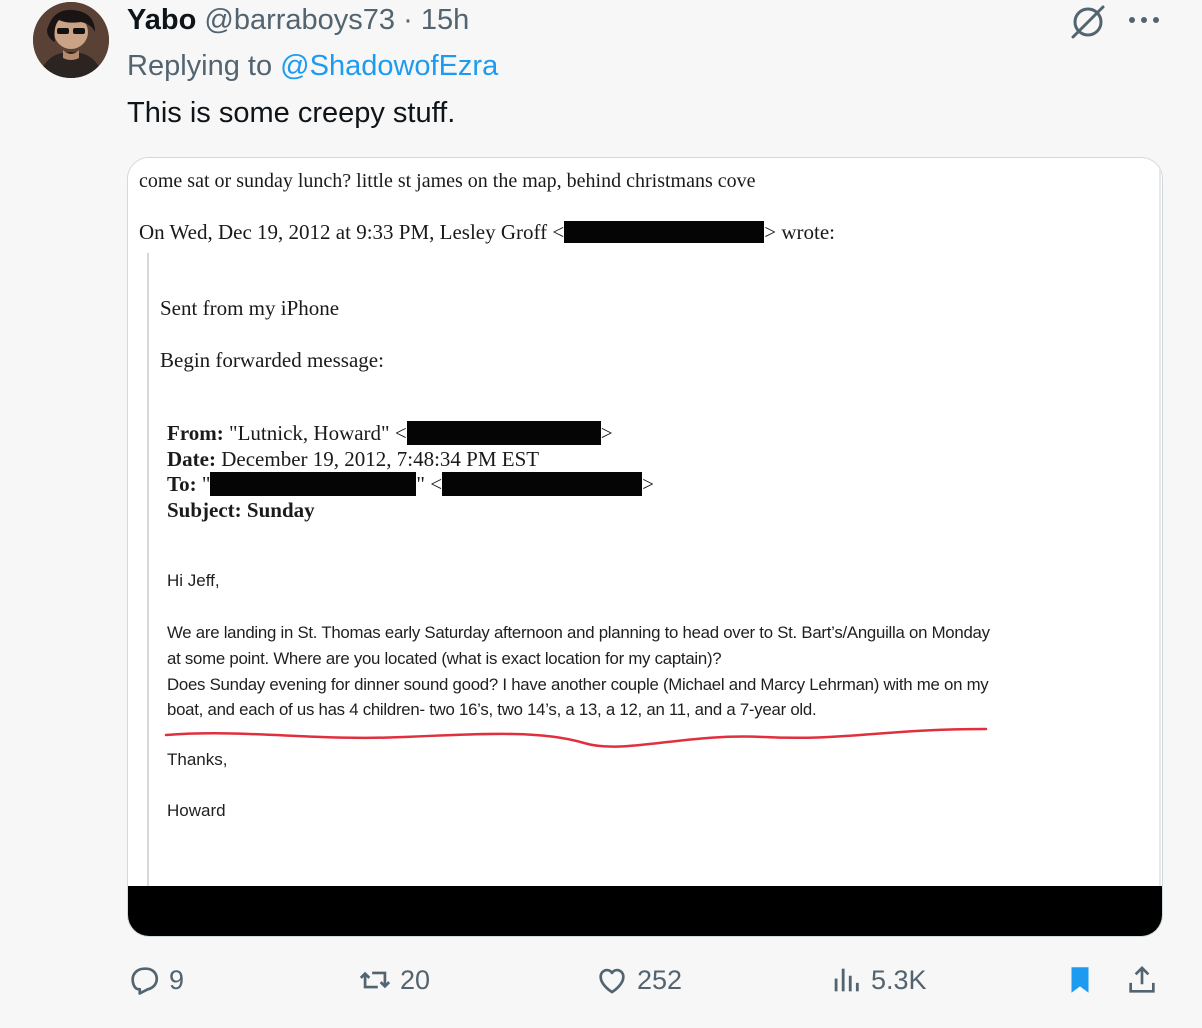 This screenshot has height=1028, width=1202. I want to click on subject-value: Sunday, so click(278, 510).